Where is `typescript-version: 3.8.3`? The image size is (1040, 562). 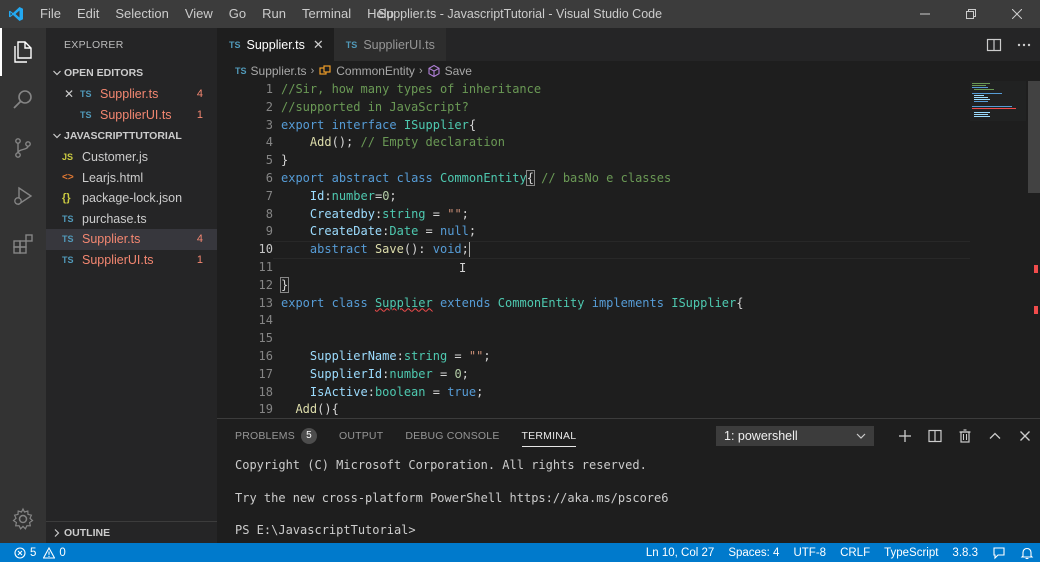 typescript-version: 3.8.3 is located at coordinates (965, 553).